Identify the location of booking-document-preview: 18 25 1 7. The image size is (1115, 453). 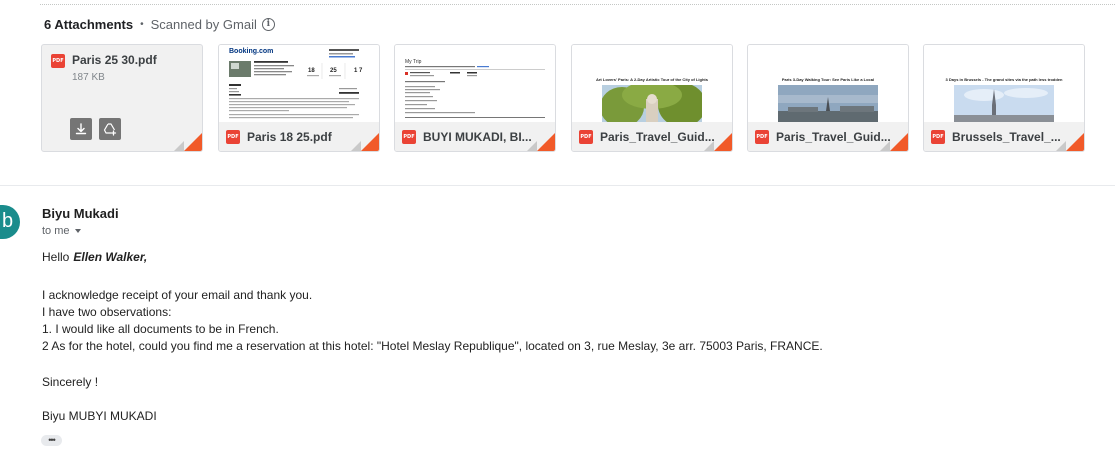
(296, 84).